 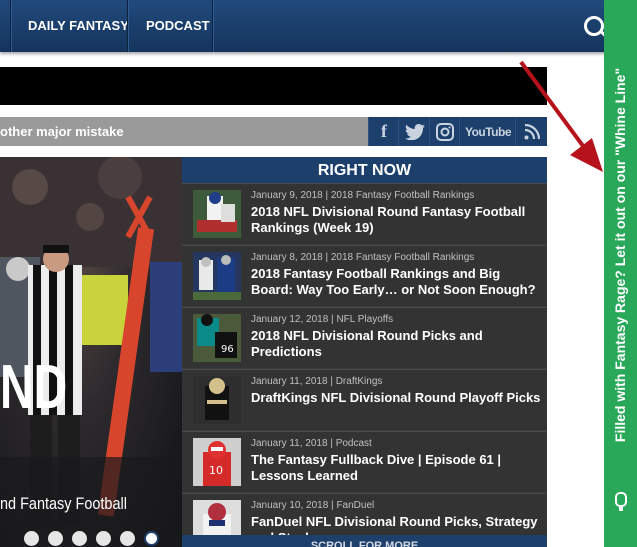 What do you see at coordinates (227, 349) in the screenshot?
I see `svg-text: 96` at bounding box center [227, 349].